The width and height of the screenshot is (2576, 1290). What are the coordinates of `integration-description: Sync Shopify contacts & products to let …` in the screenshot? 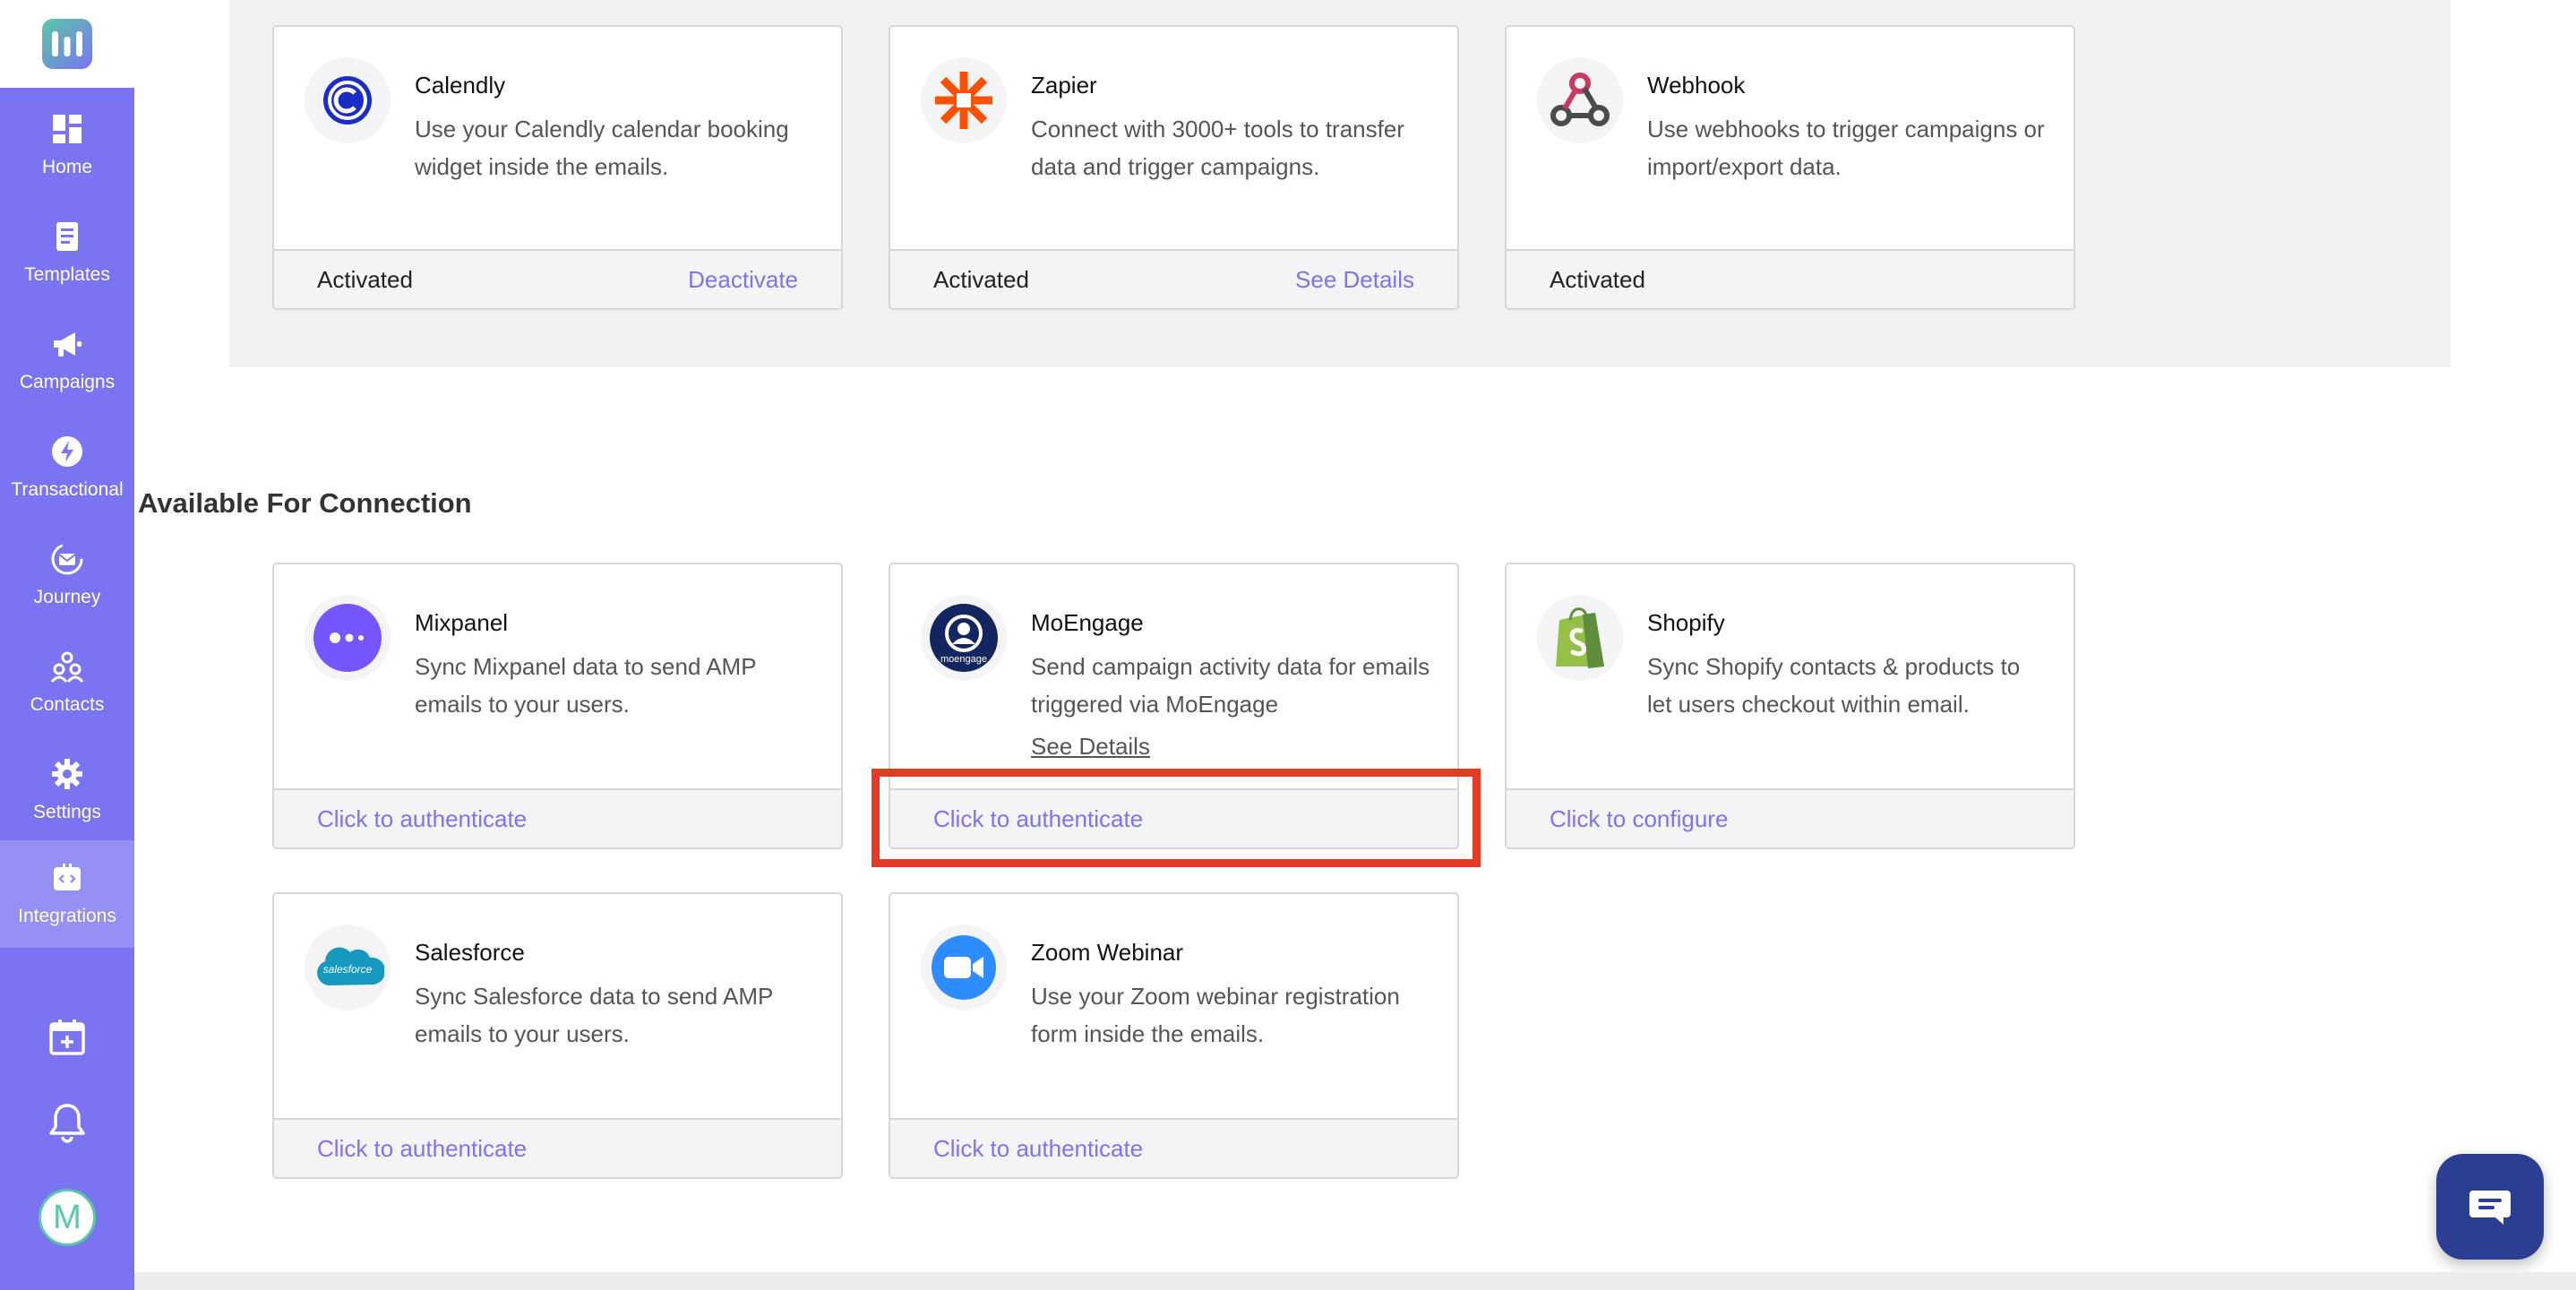 It's located at (1834, 685).